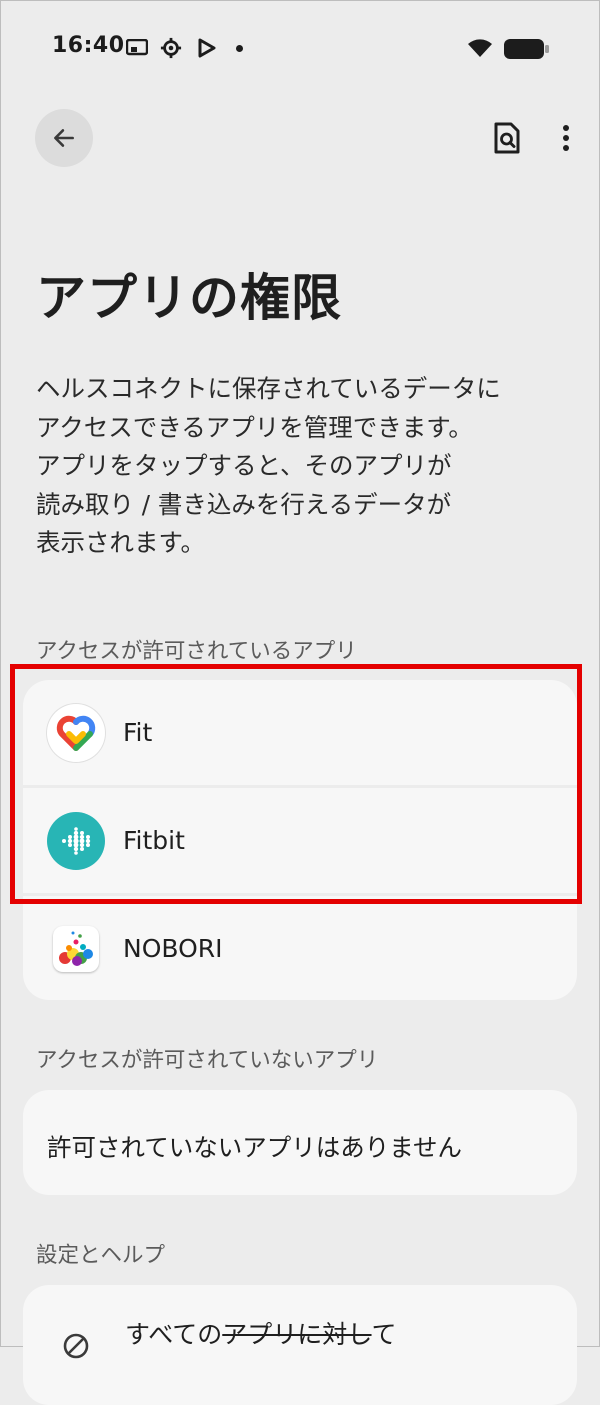 This screenshot has height=1405, width=600. Describe the element at coordinates (76, 840) in the screenshot. I see `fitbit-icon` at that location.